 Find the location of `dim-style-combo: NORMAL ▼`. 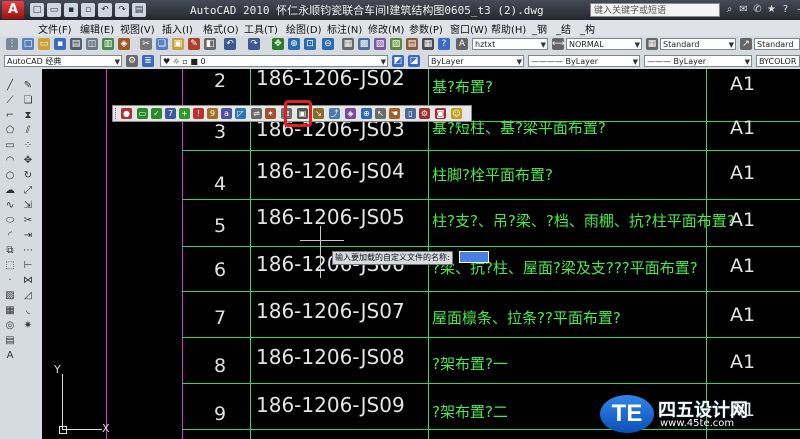

dim-style-combo: NORMAL ▼ is located at coordinates (604, 44).